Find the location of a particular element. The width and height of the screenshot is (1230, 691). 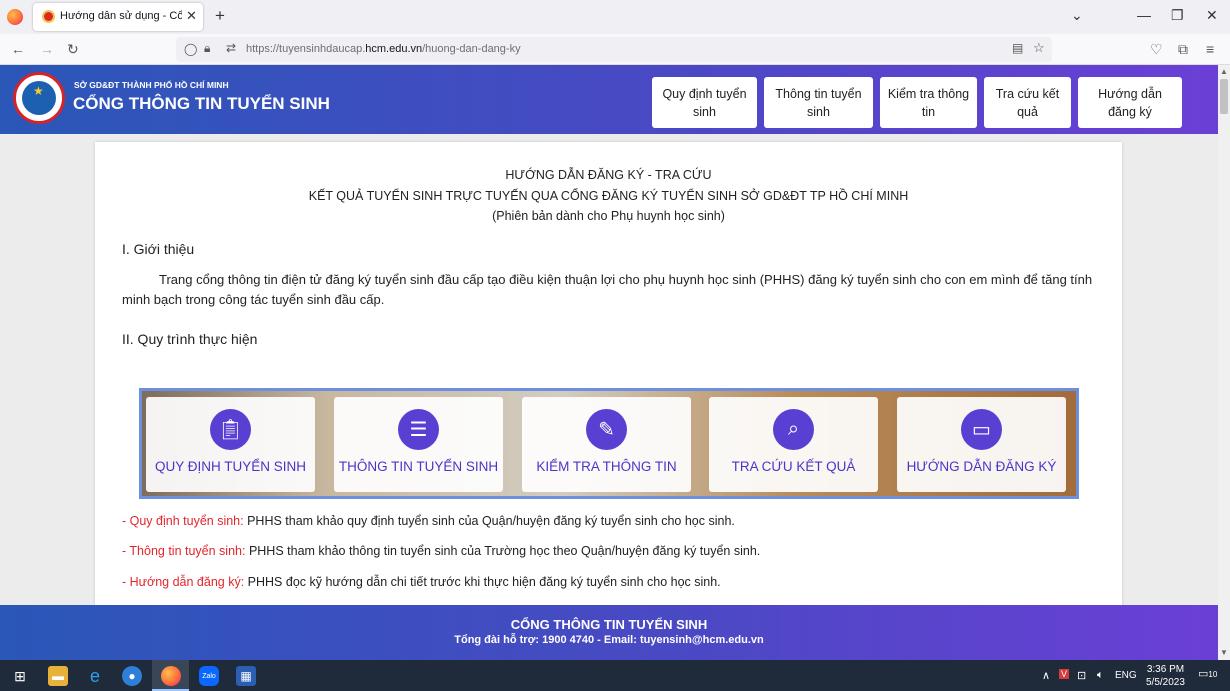

zalo-icon: Zalo is located at coordinates (209, 676).